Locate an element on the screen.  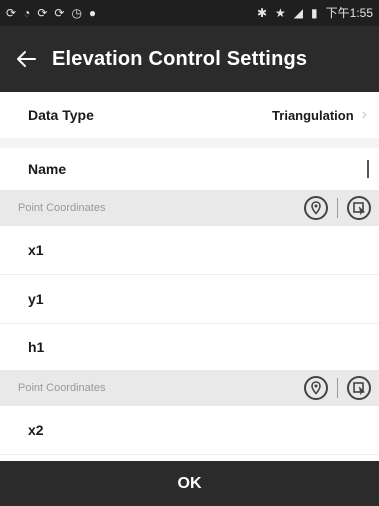
title-bar: Elevation Control Settings is located at coordinates (189, 59).